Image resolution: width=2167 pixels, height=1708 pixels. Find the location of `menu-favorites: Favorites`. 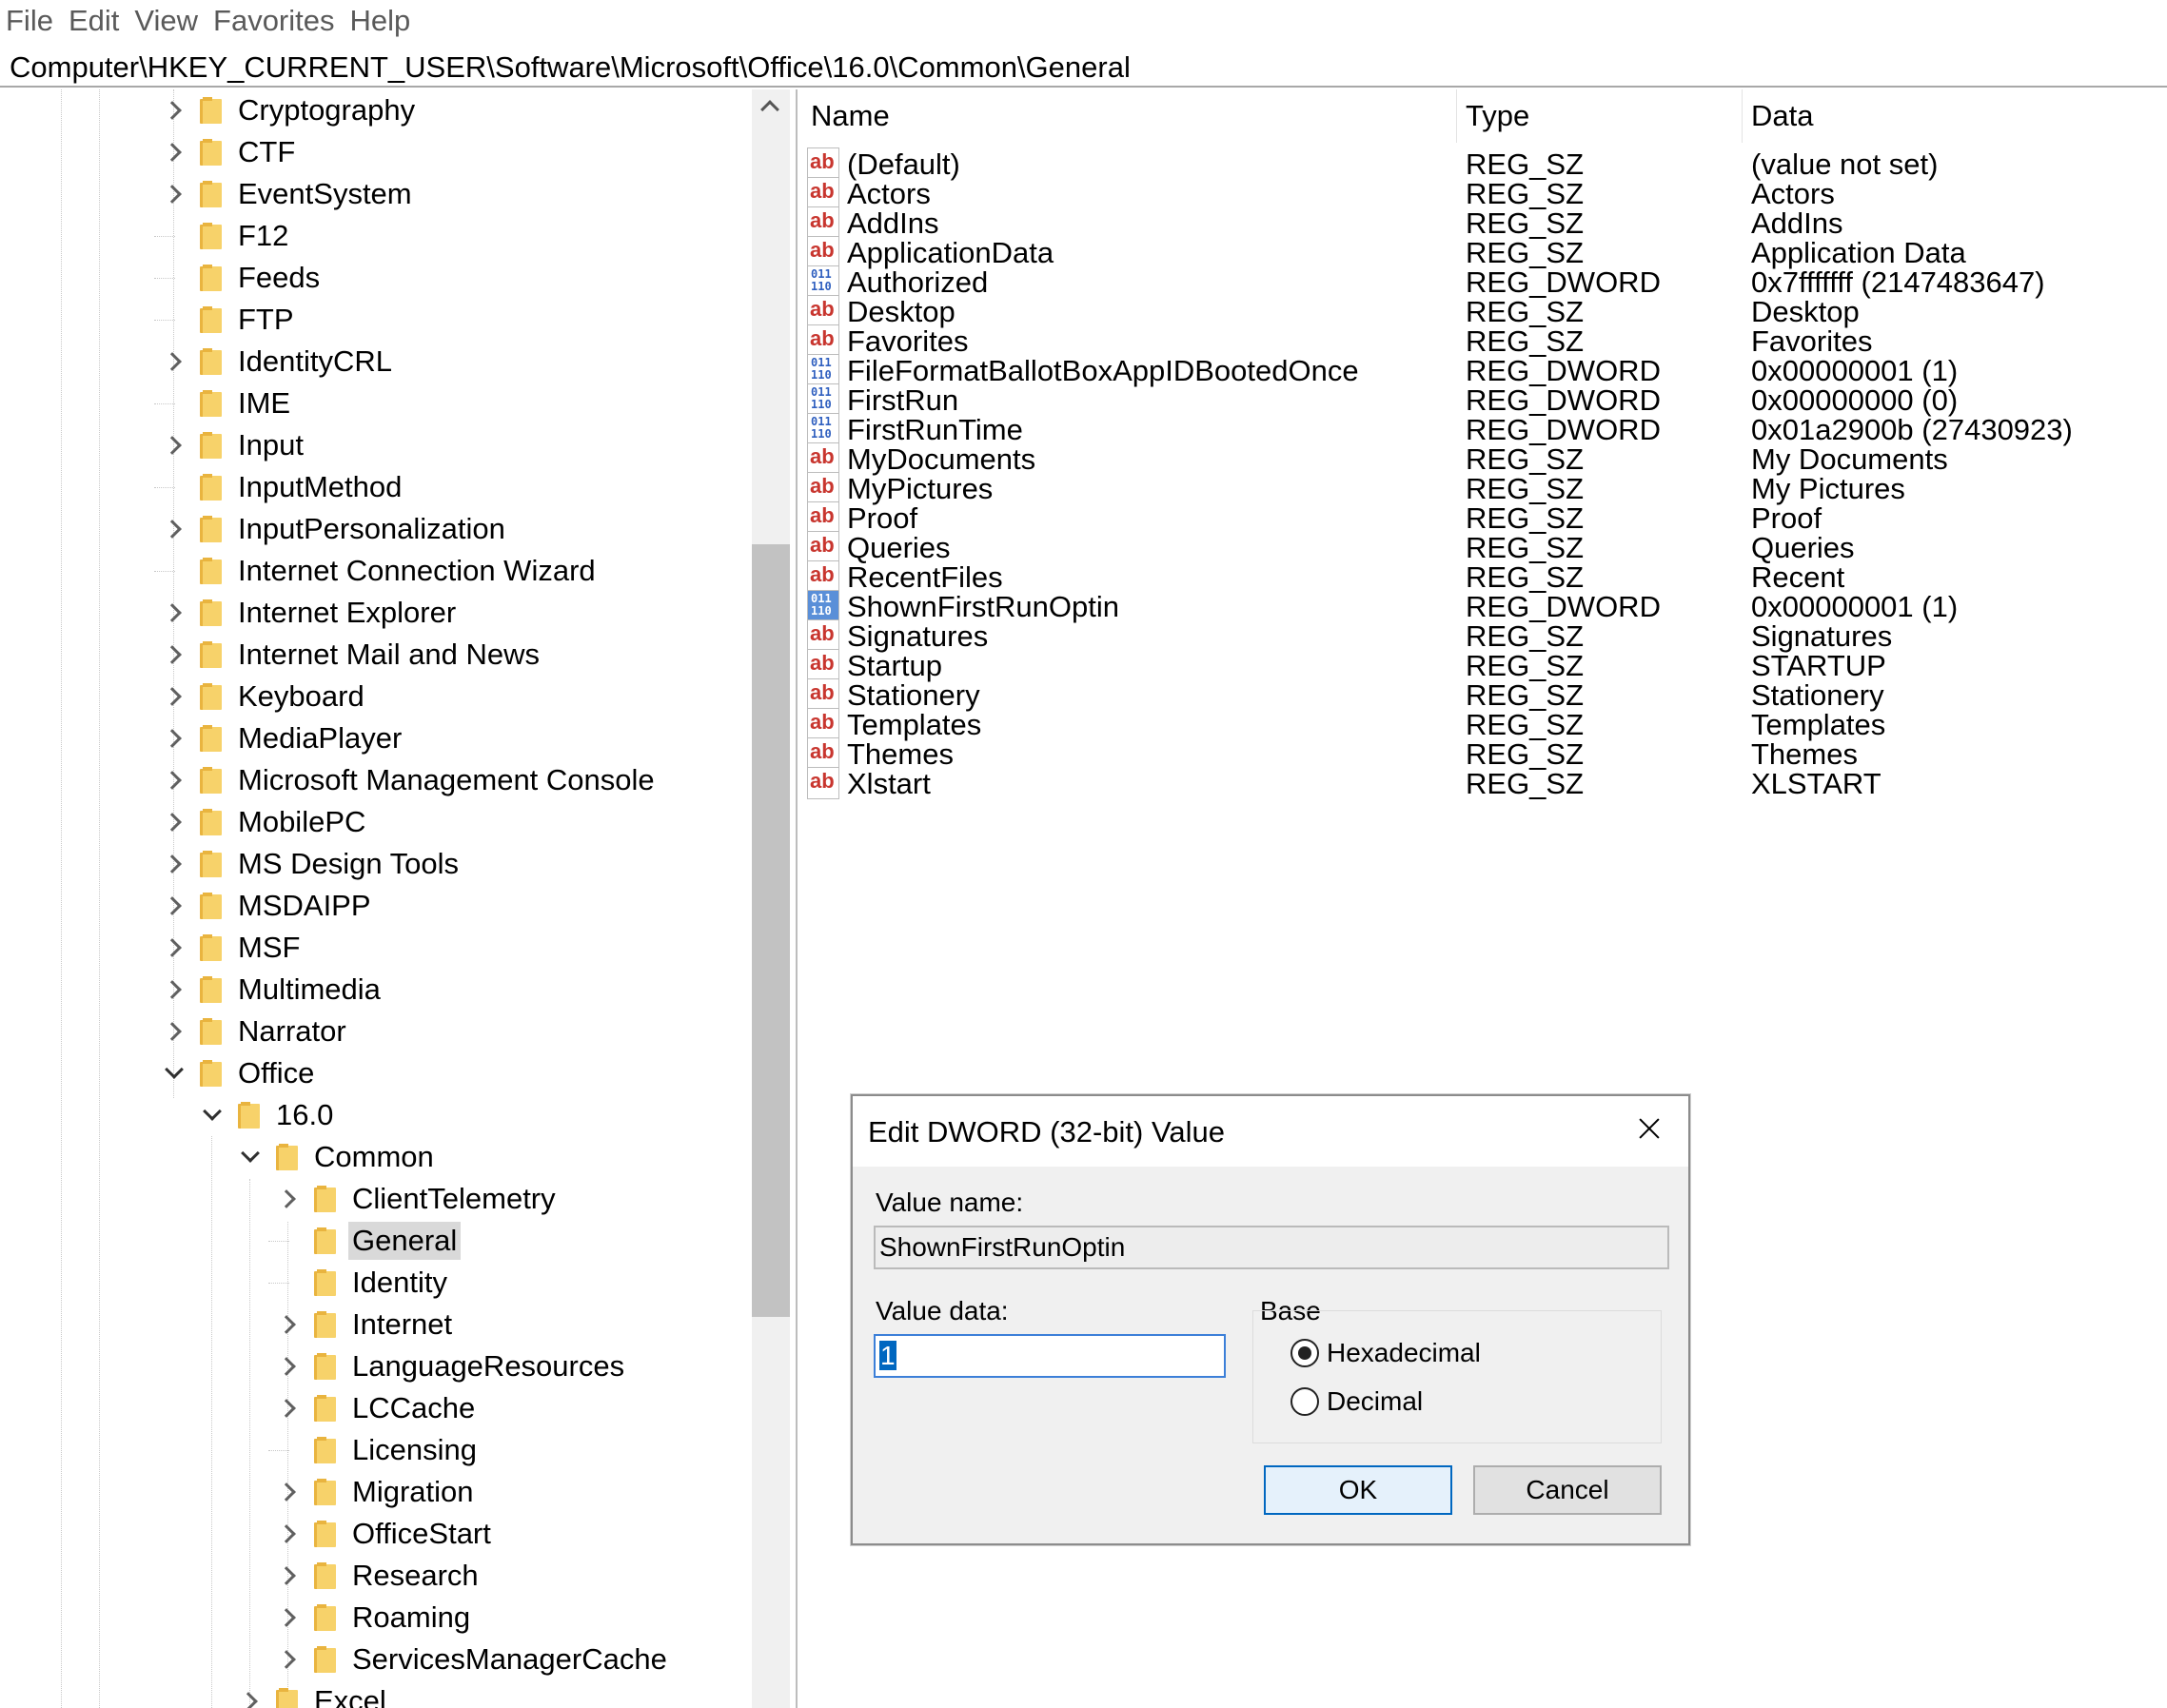

menu-favorites: Favorites is located at coordinates (273, 21).